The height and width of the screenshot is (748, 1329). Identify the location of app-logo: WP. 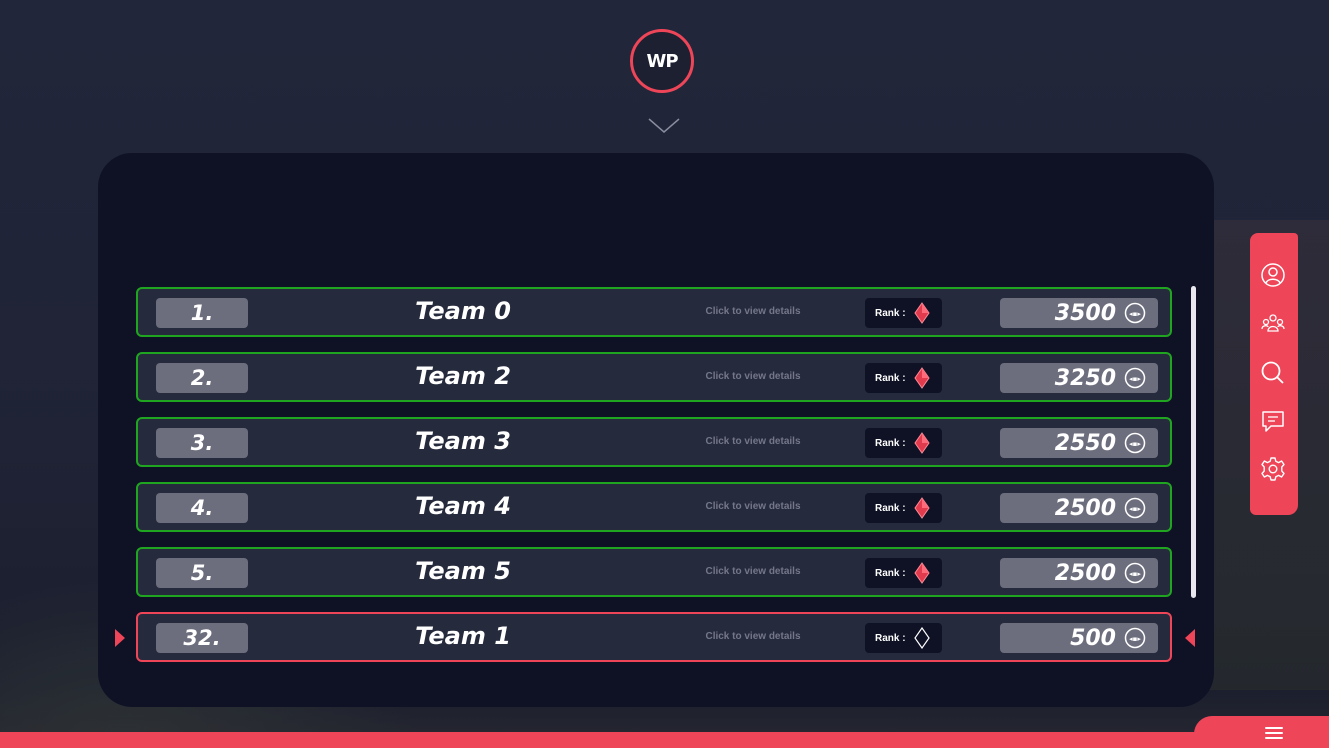
(662, 61).